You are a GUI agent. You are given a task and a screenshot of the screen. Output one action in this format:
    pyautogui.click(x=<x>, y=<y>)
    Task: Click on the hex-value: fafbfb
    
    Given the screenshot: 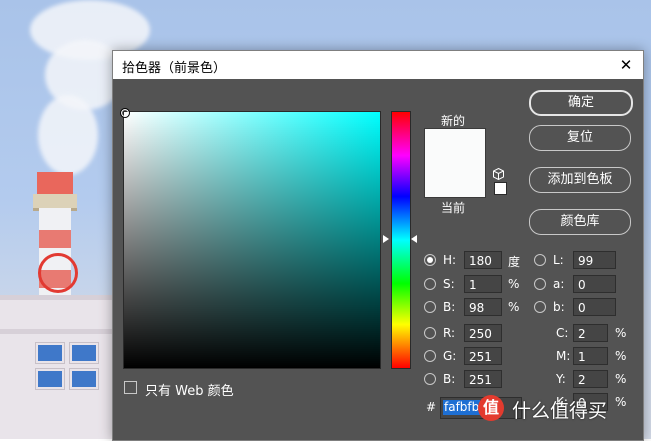 What is the action you would take?
    pyautogui.click(x=462, y=407)
    